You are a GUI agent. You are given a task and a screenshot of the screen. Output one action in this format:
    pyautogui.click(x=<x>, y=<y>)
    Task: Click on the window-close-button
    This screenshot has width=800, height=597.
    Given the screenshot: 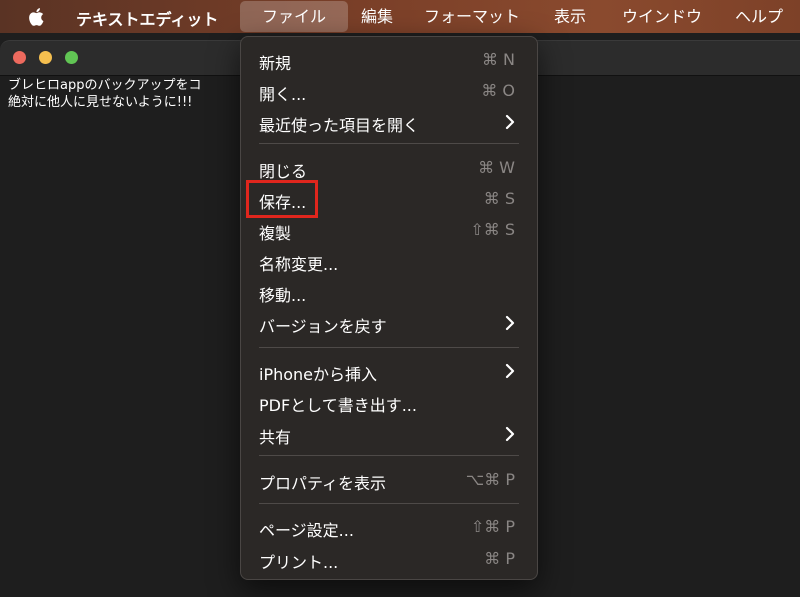 What is the action you would take?
    pyautogui.click(x=19, y=57)
    